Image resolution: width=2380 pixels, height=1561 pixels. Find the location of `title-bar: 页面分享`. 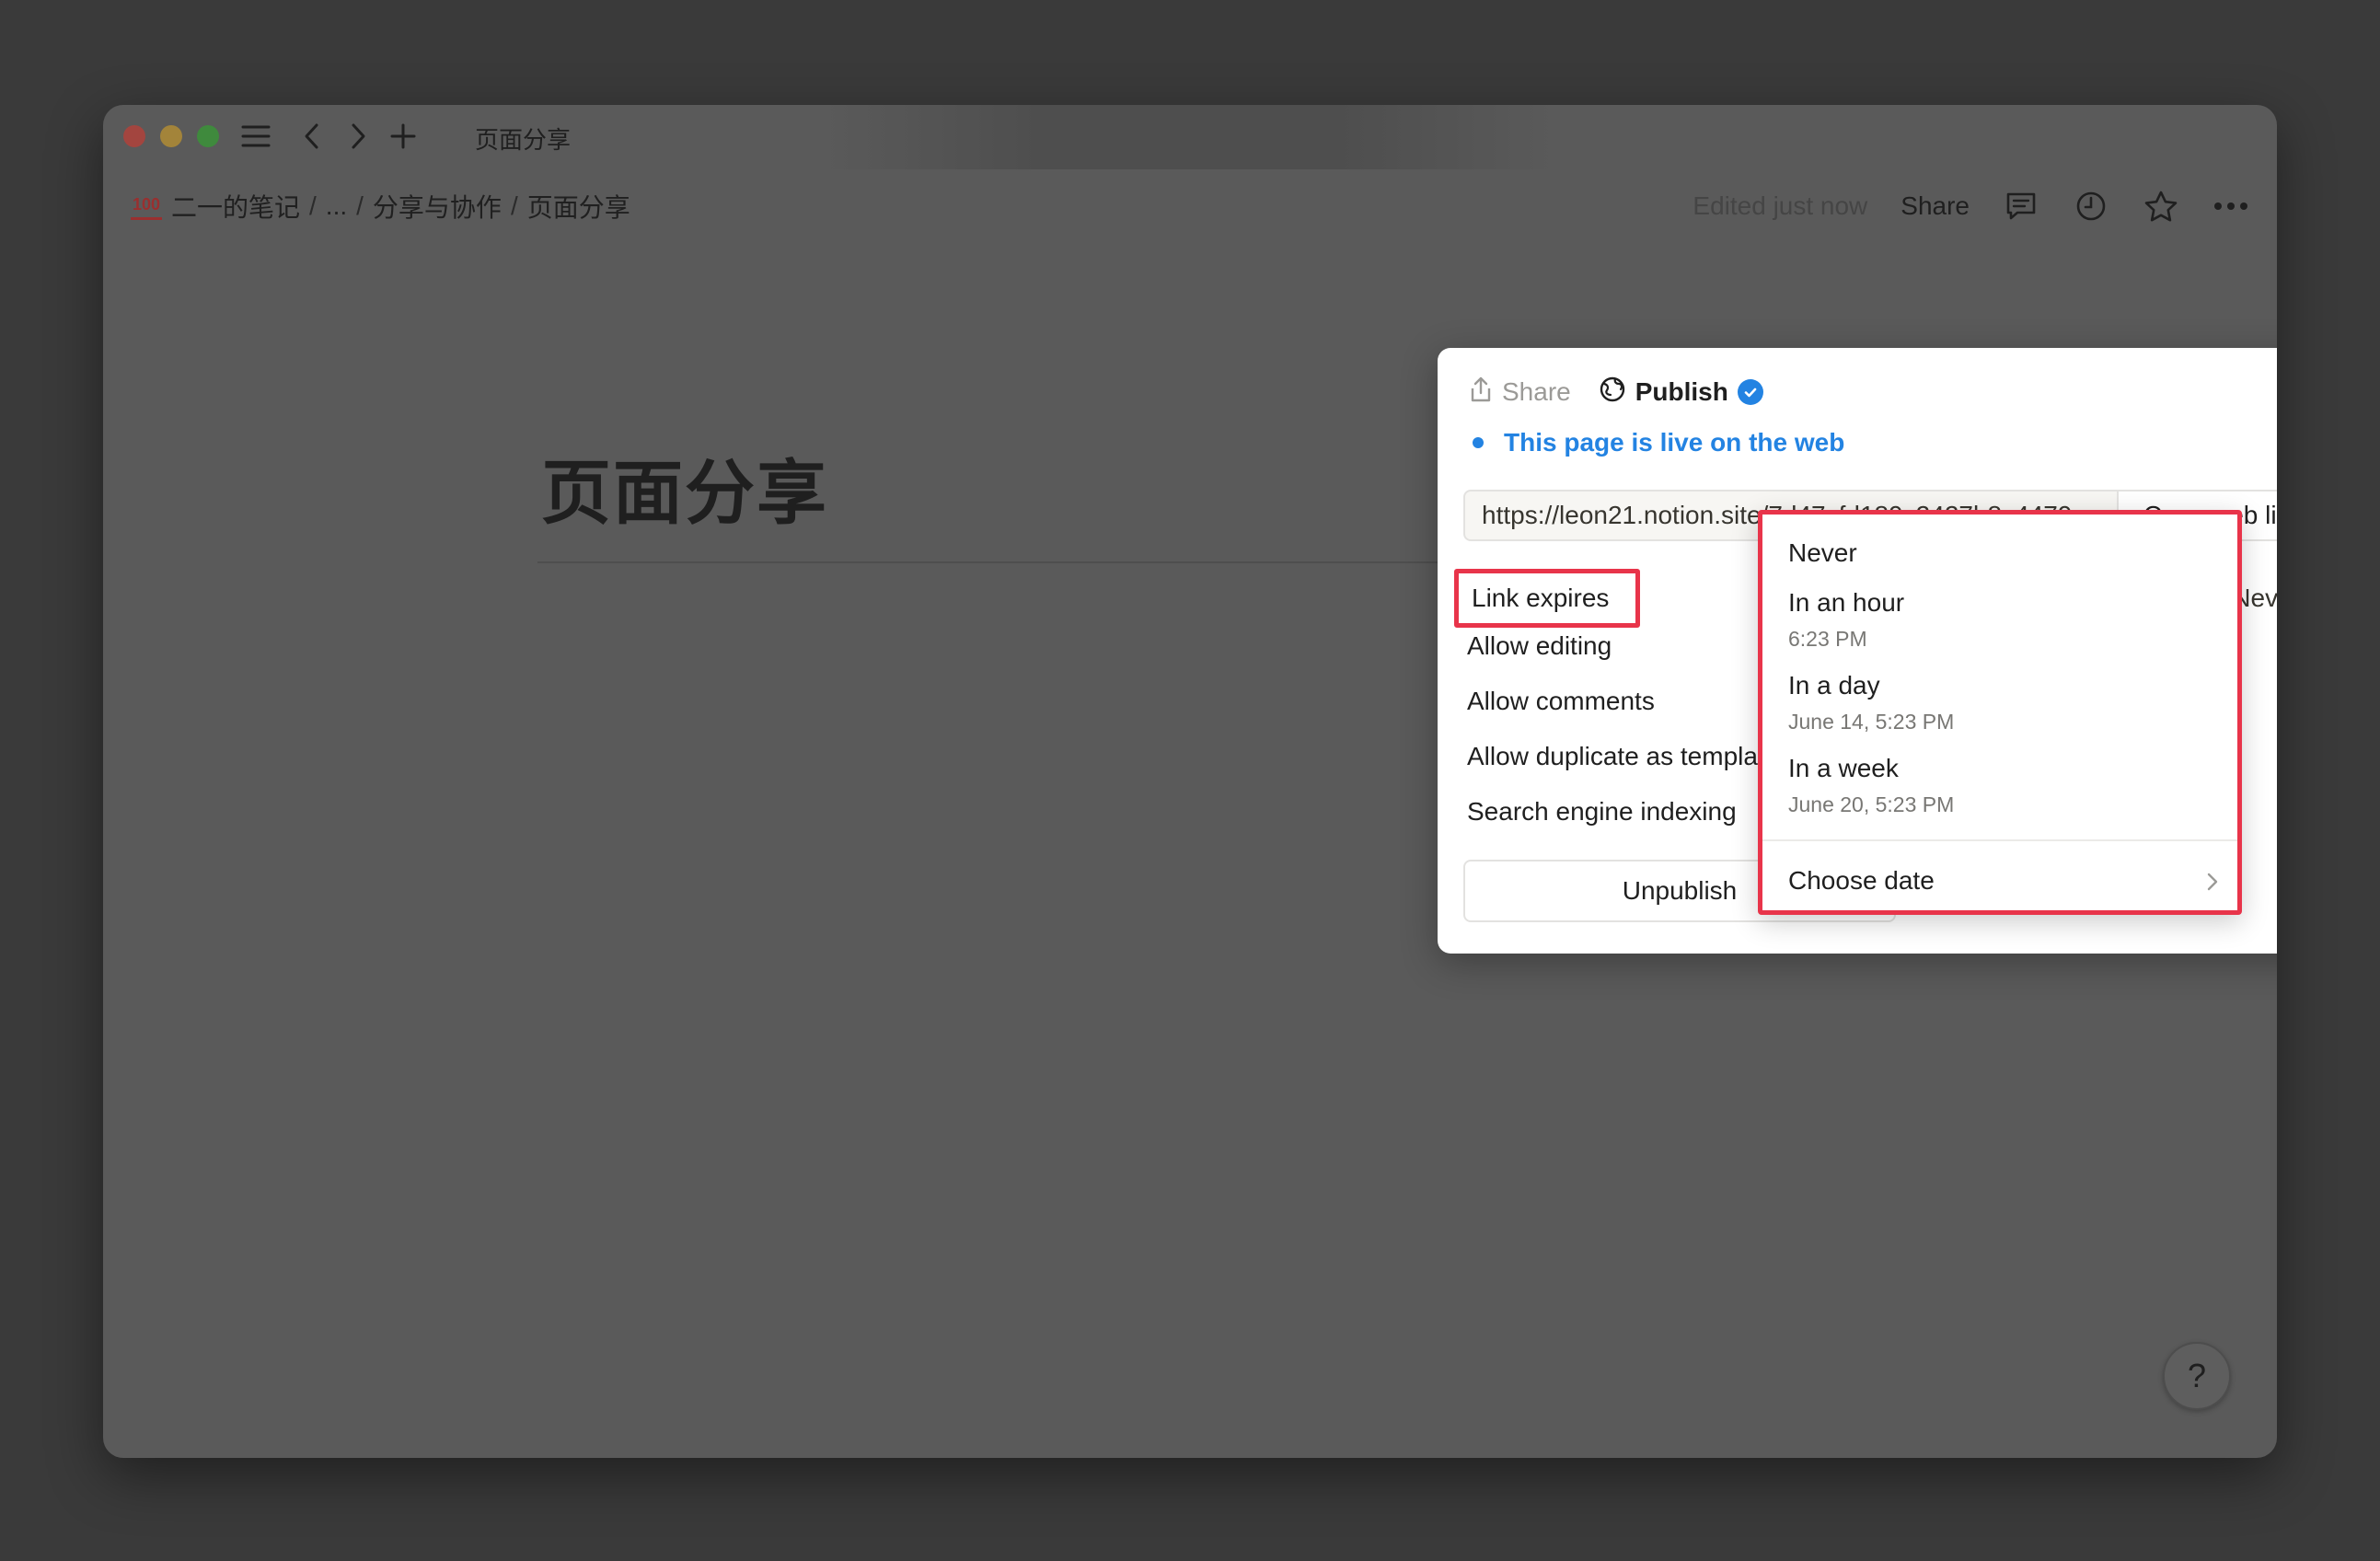

title-bar: 页面分享 is located at coordinates (1190, 137).